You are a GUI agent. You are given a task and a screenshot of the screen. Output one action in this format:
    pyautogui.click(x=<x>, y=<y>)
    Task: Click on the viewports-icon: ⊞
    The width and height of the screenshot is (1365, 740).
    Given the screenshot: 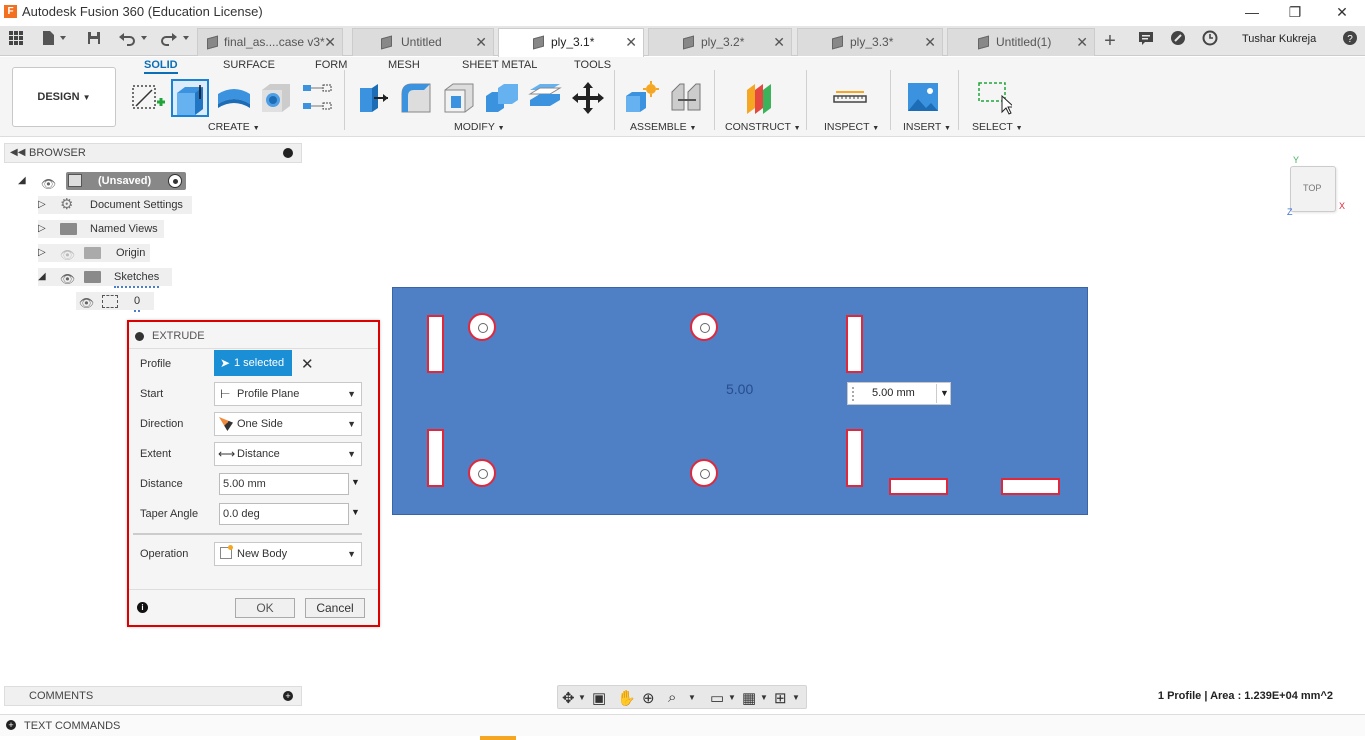 What is the action you would take?
    pyautogui.click(x=780, y=698)
    